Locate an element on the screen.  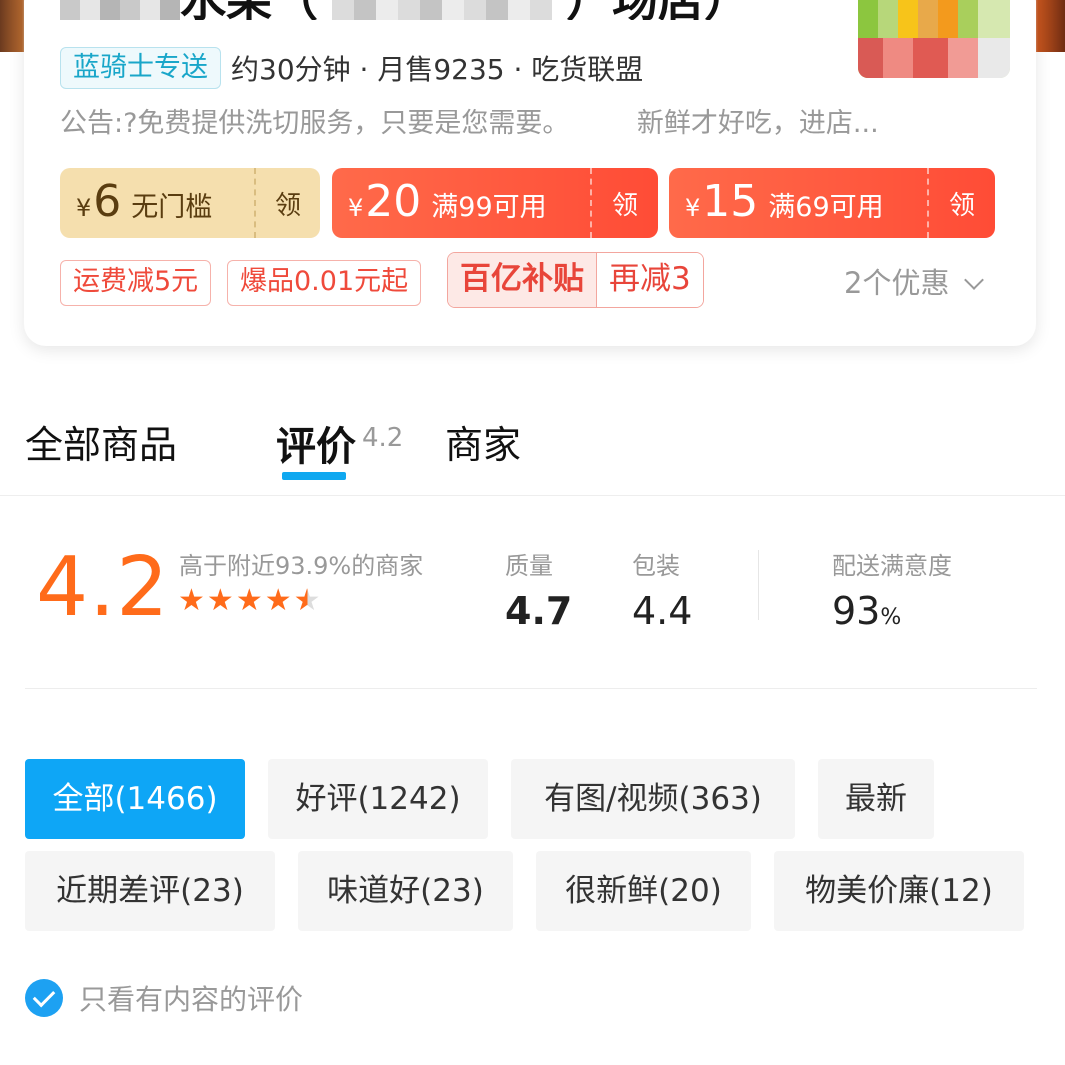
shop-title: 水果（ ）场店） is located at coordinates (405, 10).